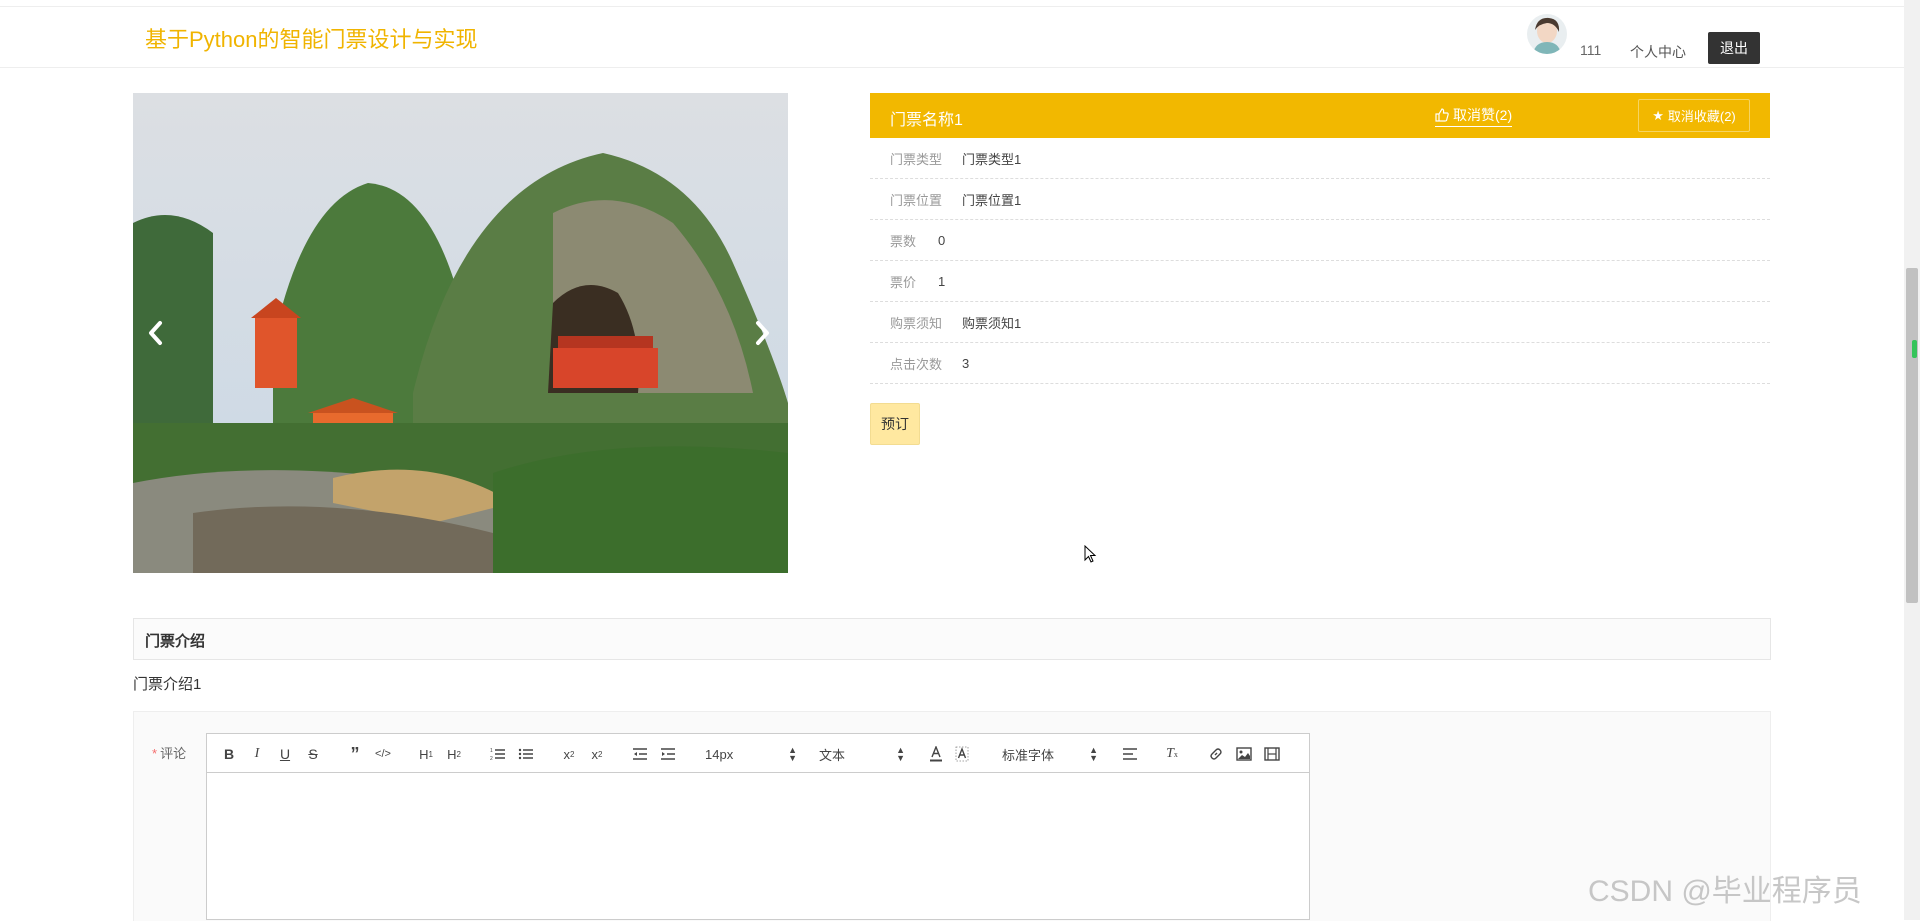  What do you see at coordinates (992, 323) in the screenshot?
I see `info-value: 购票须知1` at bounding box center [992, 323].